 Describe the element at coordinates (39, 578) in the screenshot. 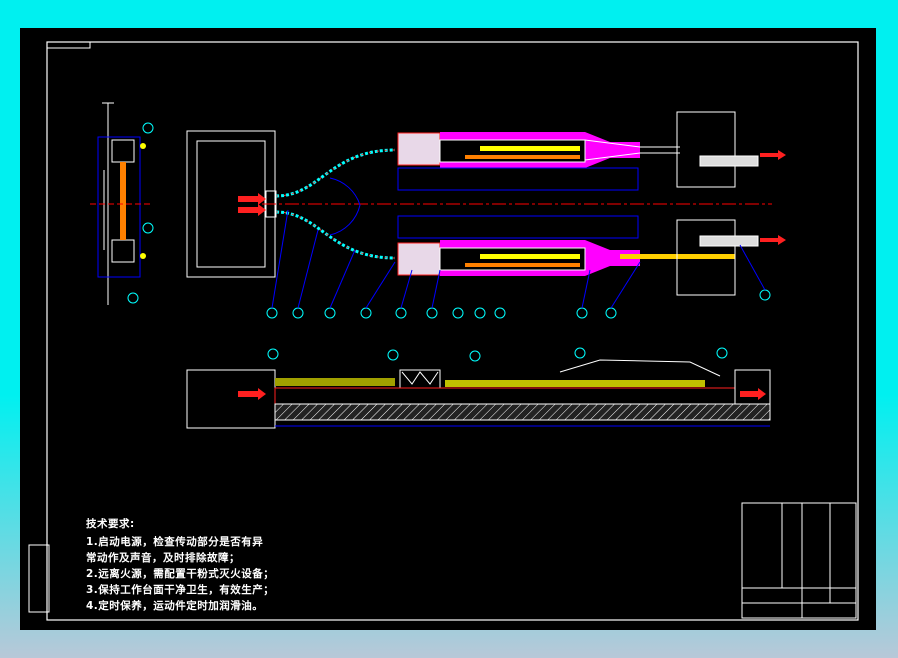

I see `revision-box` at that location.